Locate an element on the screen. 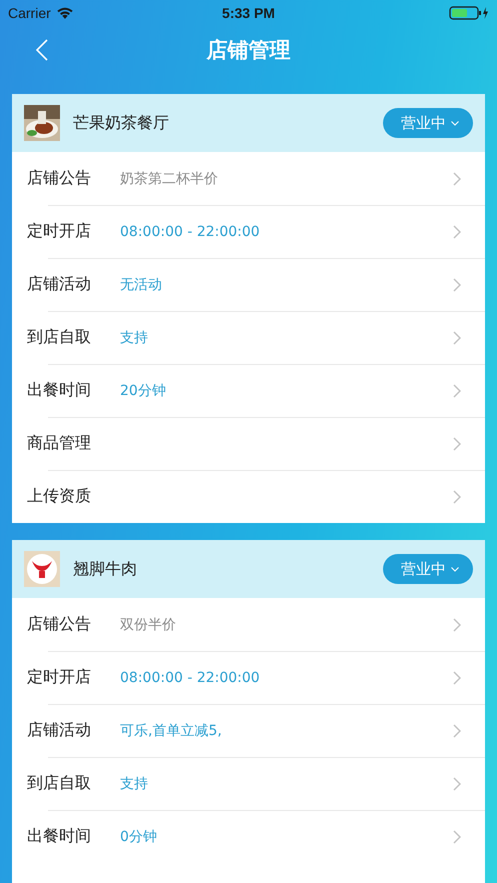 Image resolution: width=497 pixels, height=883 pixels. row-label: 上传资质 is located at coordinates (59, 496).